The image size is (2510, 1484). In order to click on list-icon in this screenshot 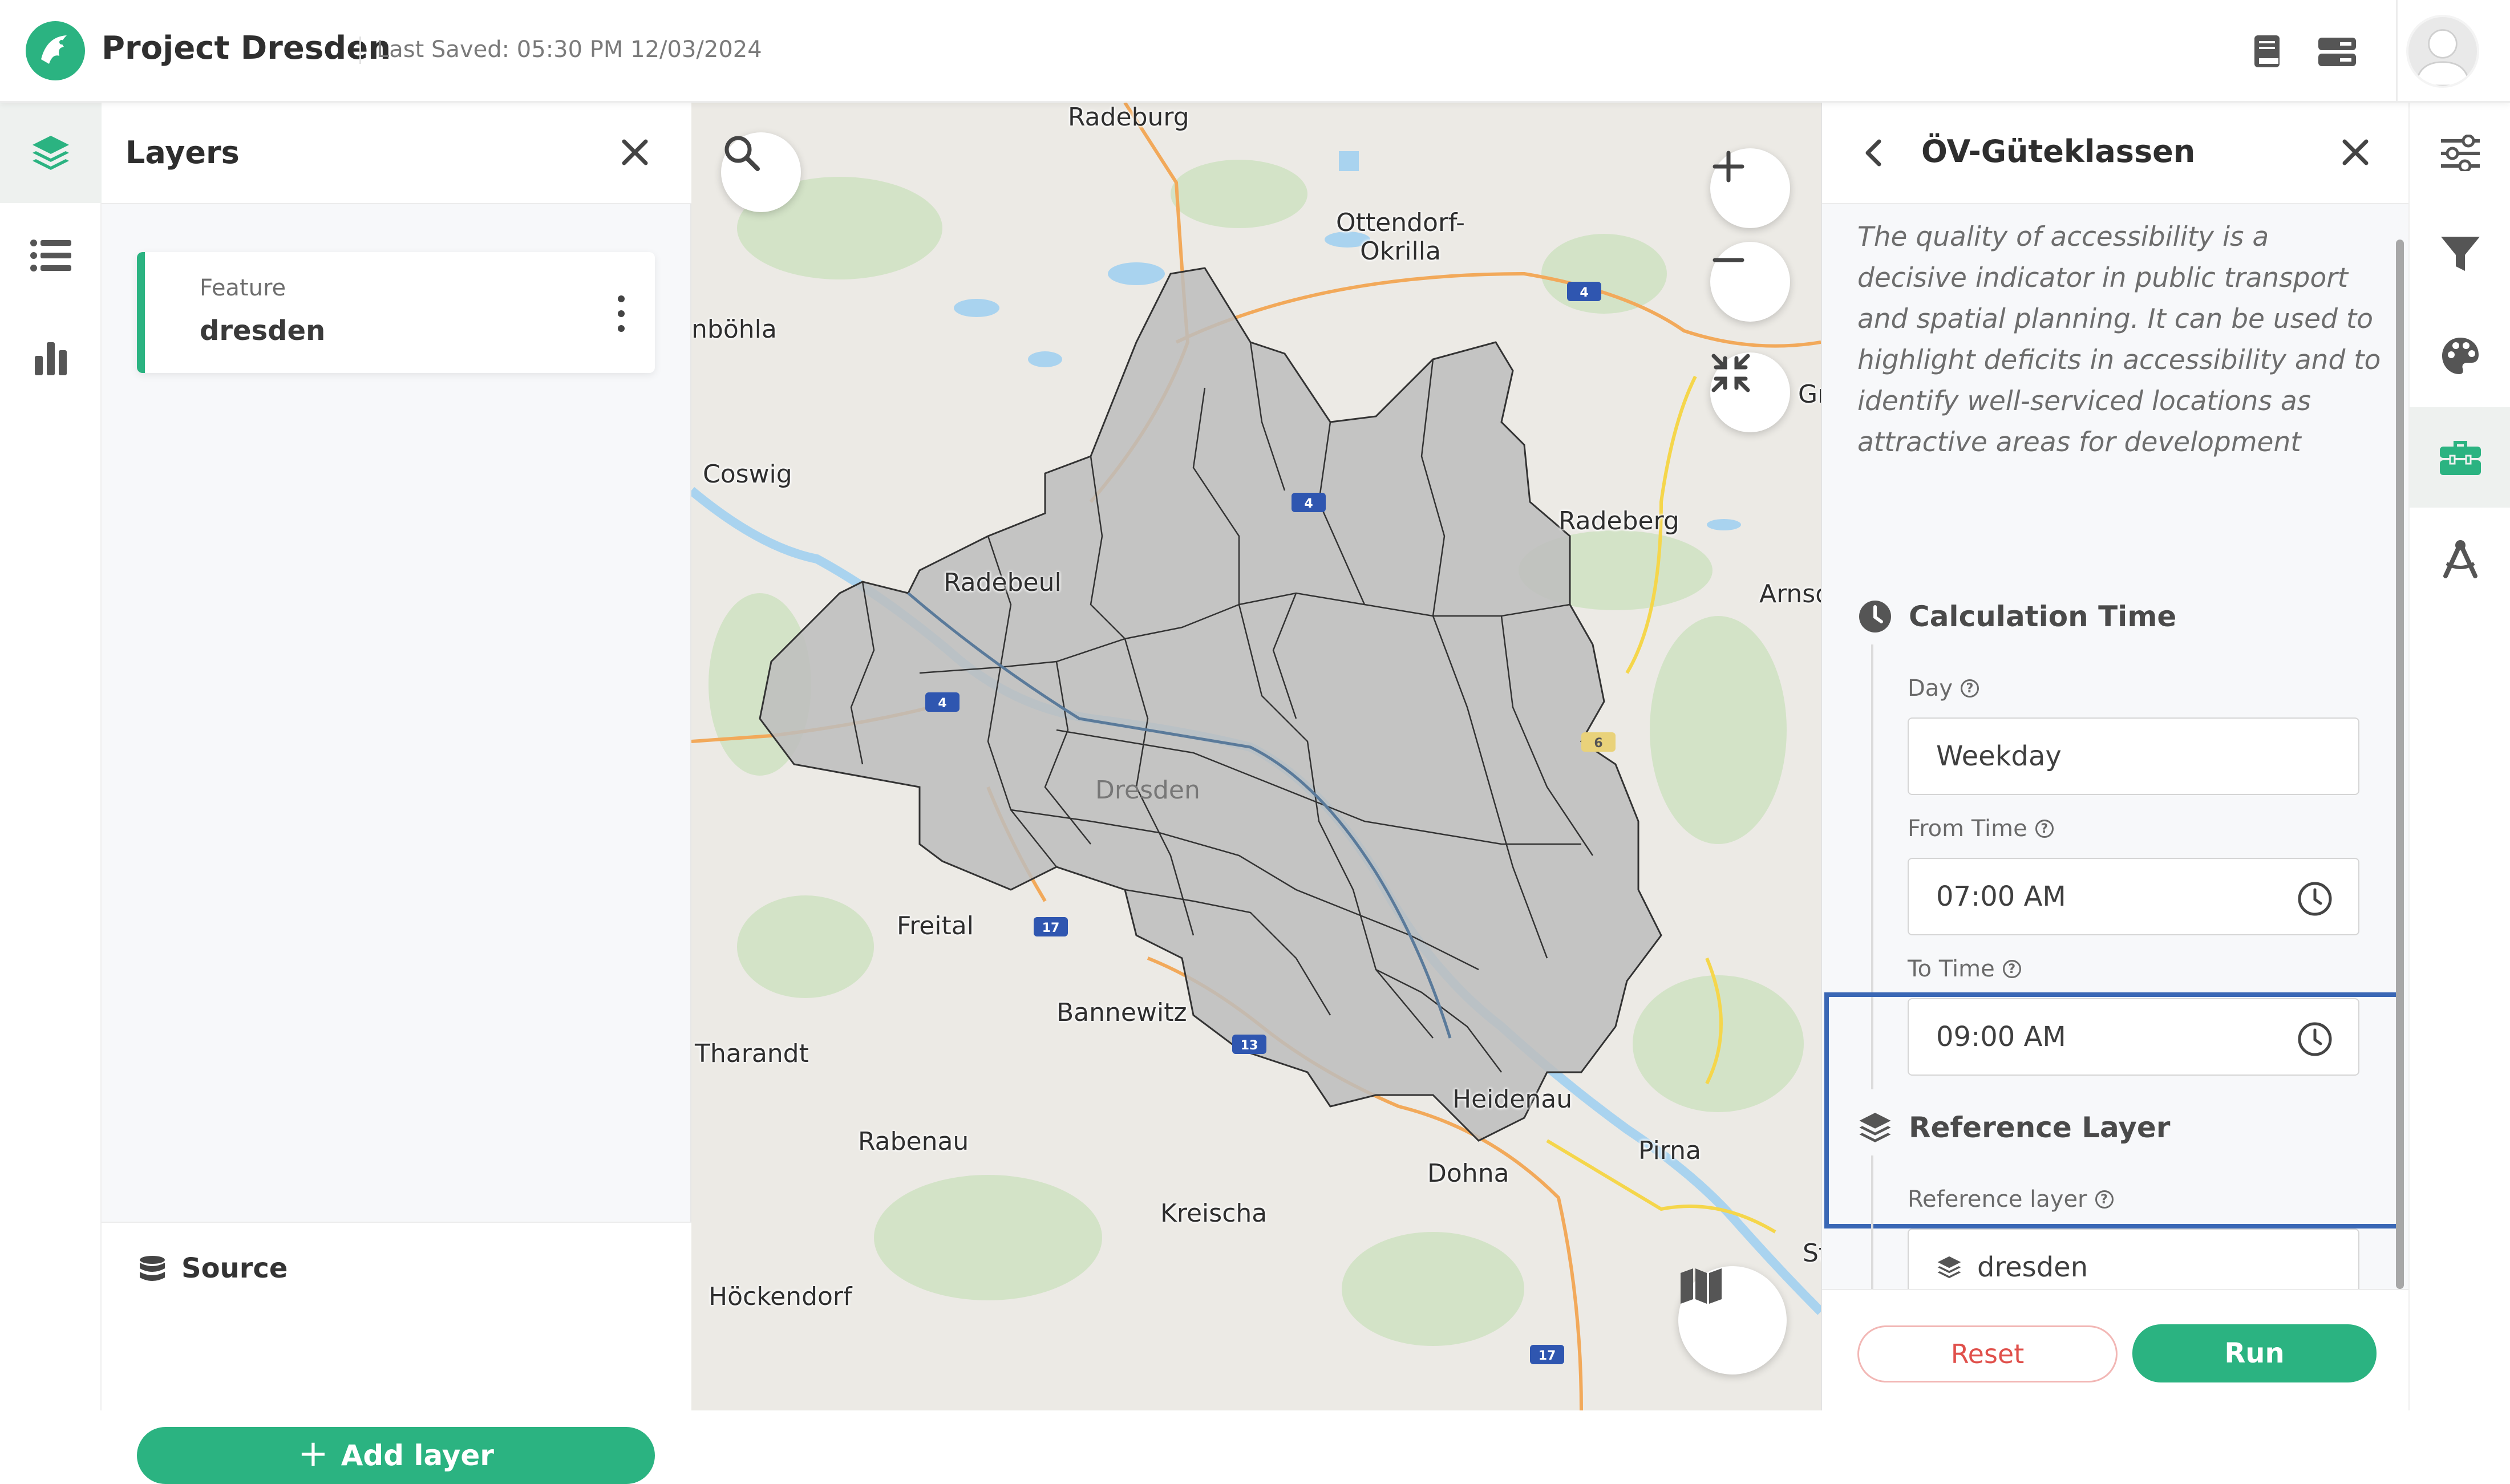, I will do `click(50, 255)`.